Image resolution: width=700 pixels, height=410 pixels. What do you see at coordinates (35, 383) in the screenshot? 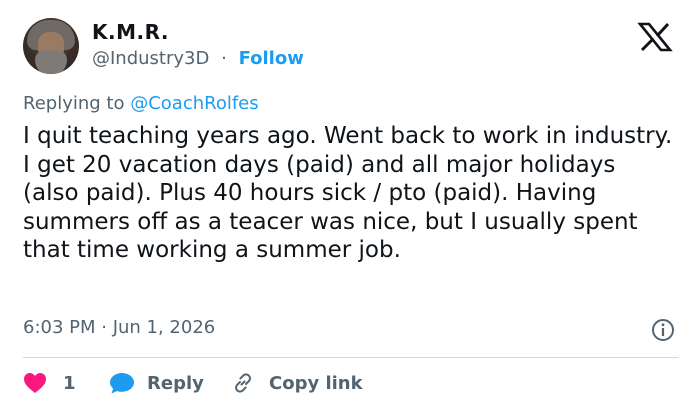
I see `heart-icon` at bounding box center [35, 383].